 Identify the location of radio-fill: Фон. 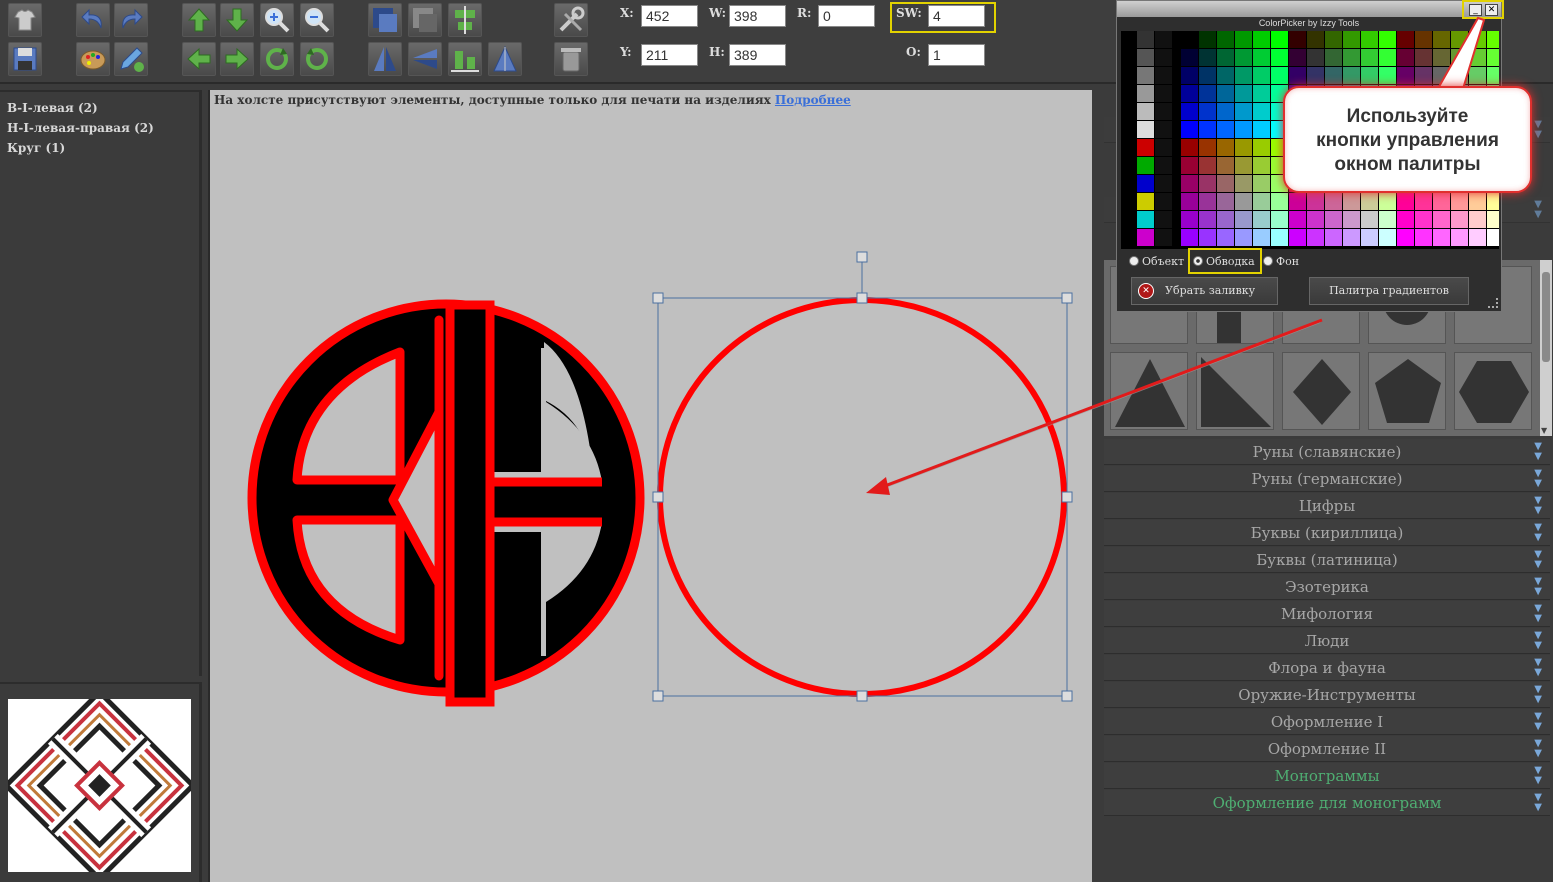
(1281, 261).